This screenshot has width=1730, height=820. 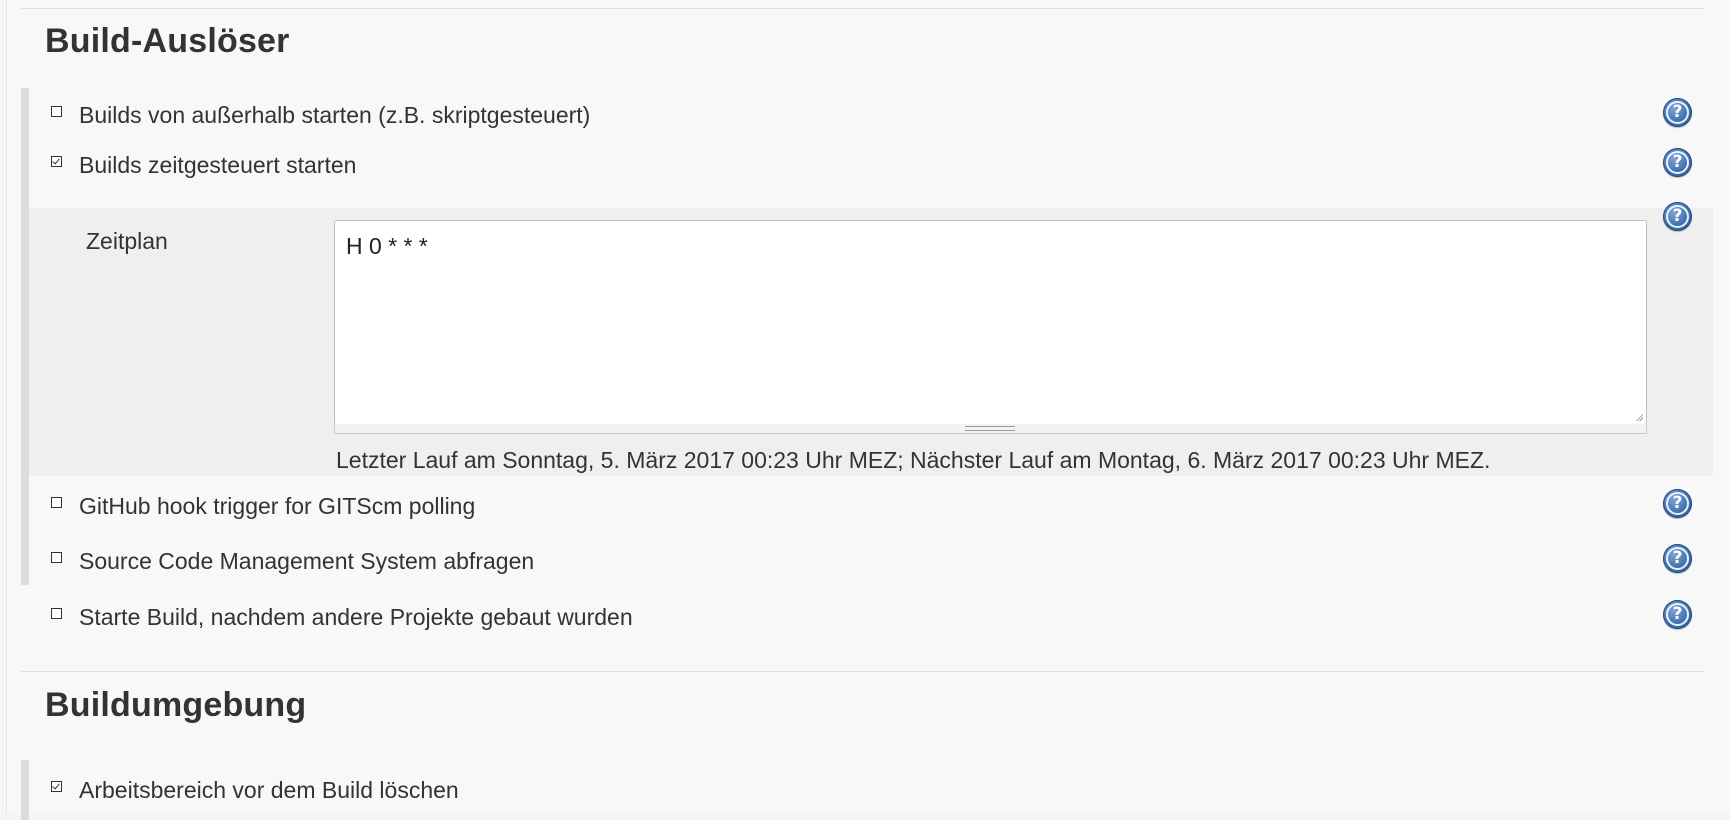 What do you see at coordinates (25, 790) in the screenshot?
I see `environment-group-bar` at bounding box center [25, 790].